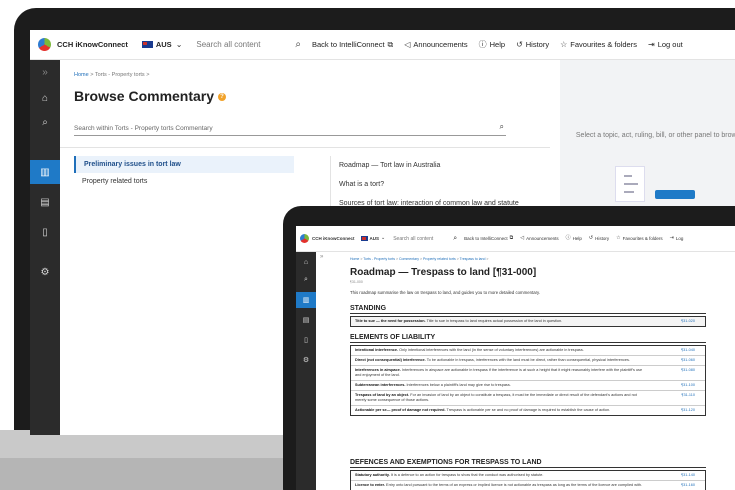 Image resolution: width=735 pixels, height=490 pixels. I want to click on paragraph-link: ¶31-040, so click(688, 350).